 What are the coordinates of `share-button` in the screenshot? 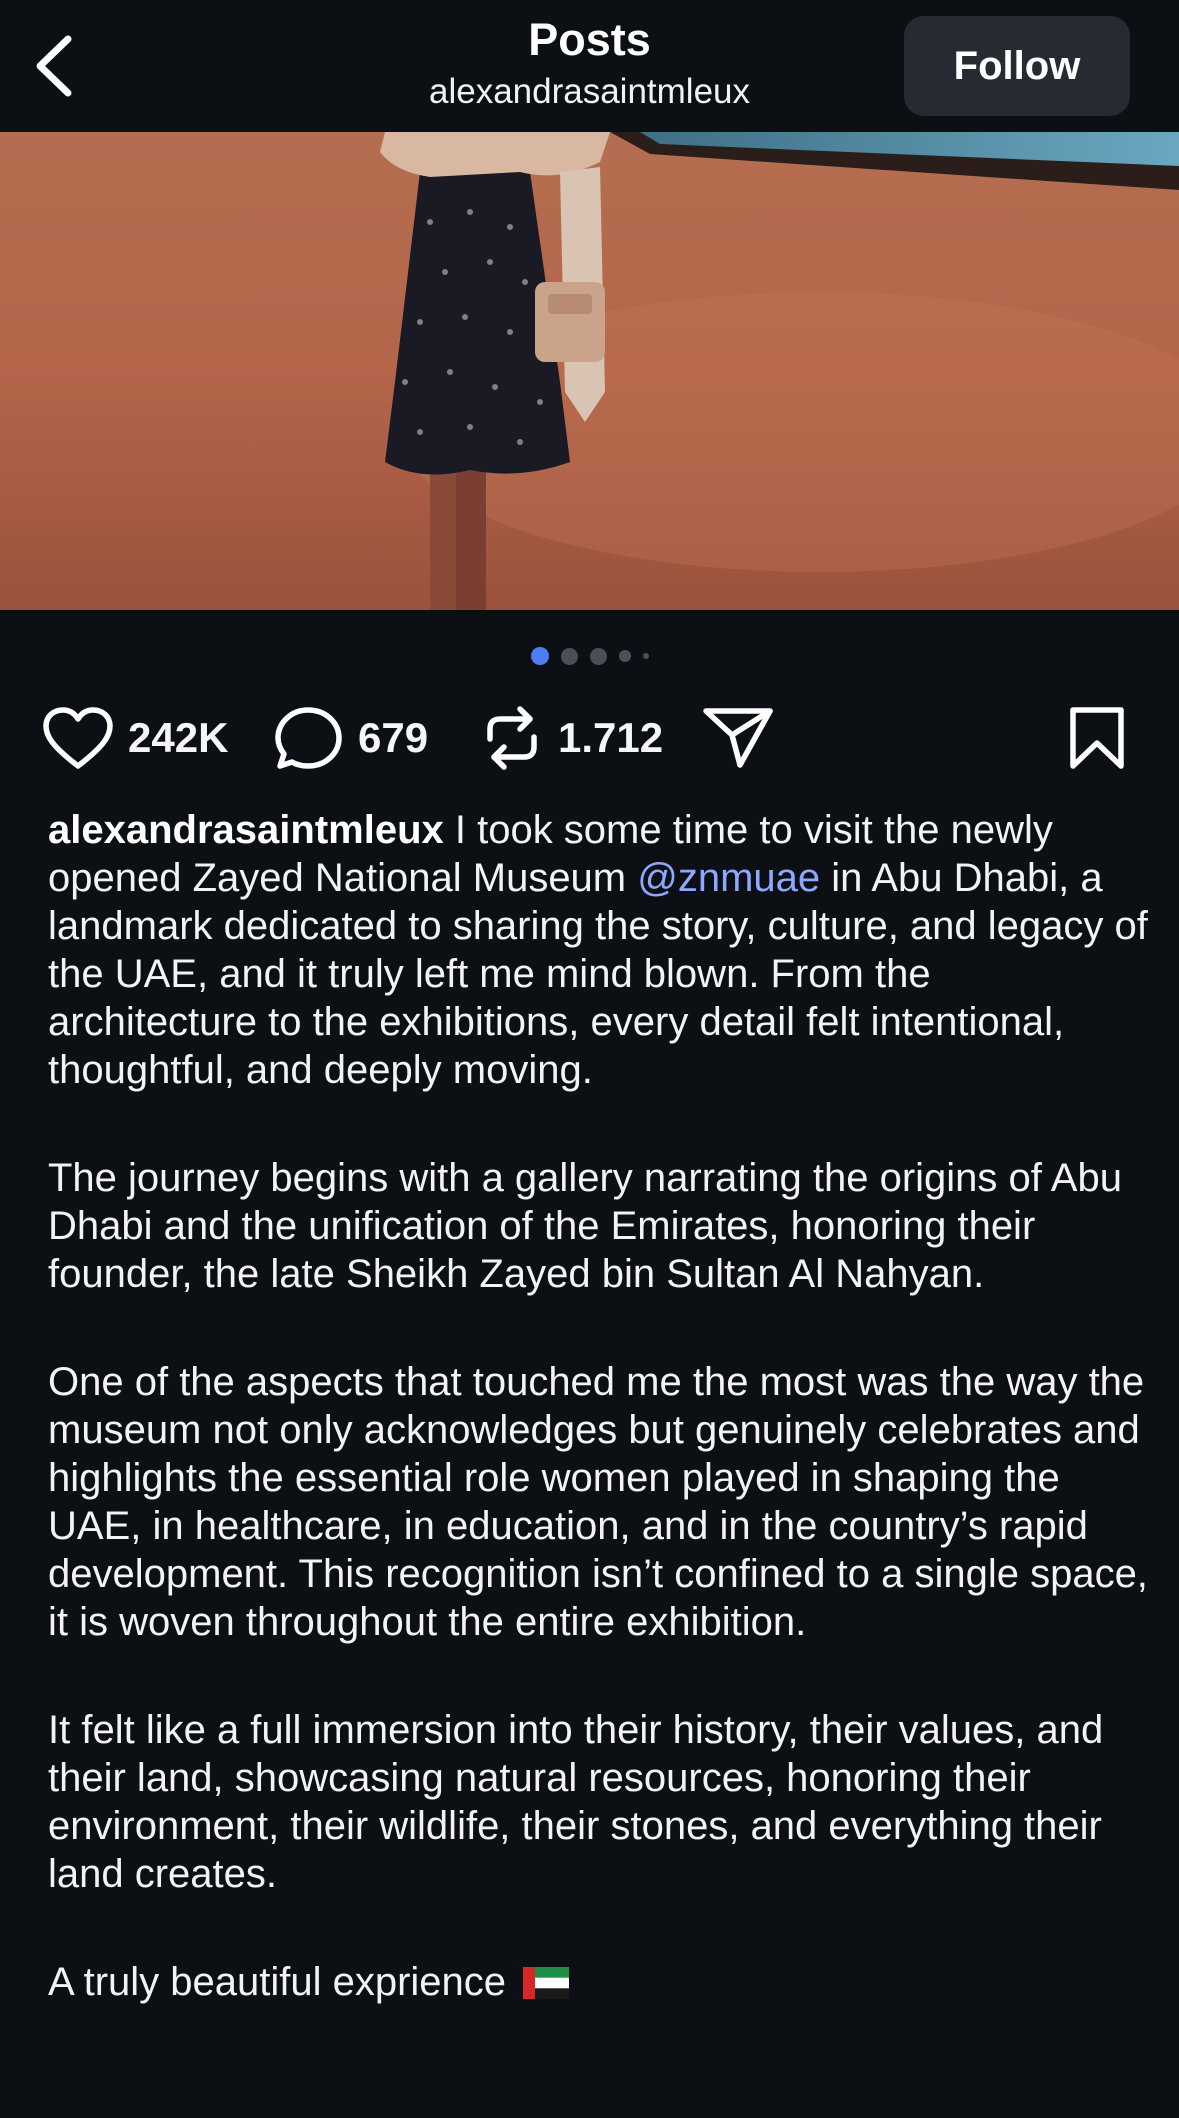 It's located at (738, 738).